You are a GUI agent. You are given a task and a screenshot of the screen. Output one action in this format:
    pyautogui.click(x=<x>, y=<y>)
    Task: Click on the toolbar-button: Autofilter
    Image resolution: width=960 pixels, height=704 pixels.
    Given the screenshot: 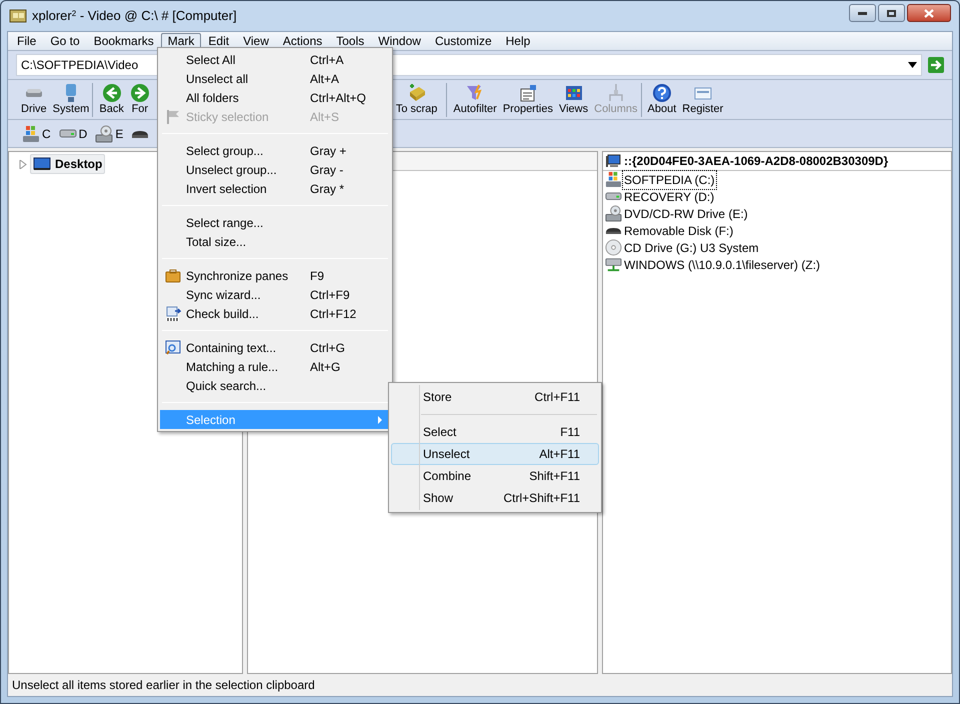 What is the action you would take?
    pyautogui.click(x=475, y=99)
    